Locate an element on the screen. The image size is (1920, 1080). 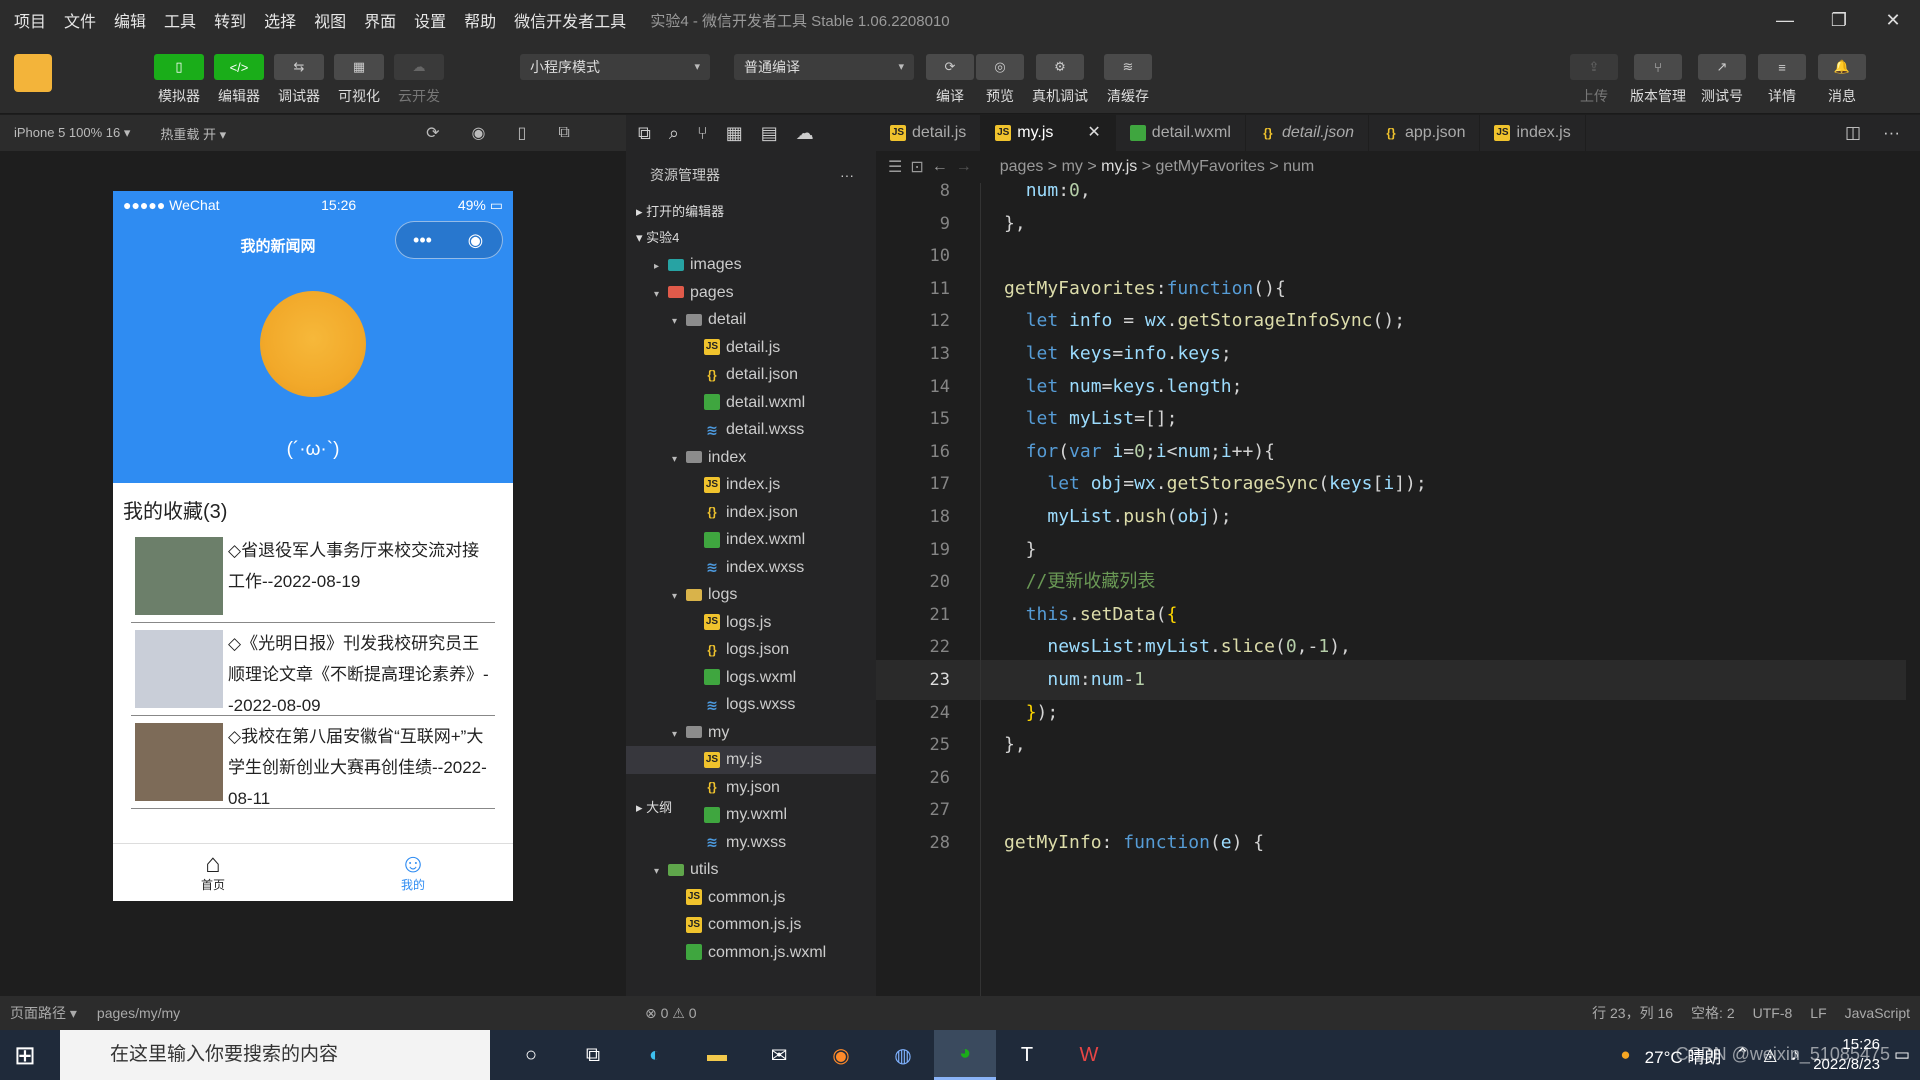
tree-item: JS my.js is located at coordinates (751, 760).